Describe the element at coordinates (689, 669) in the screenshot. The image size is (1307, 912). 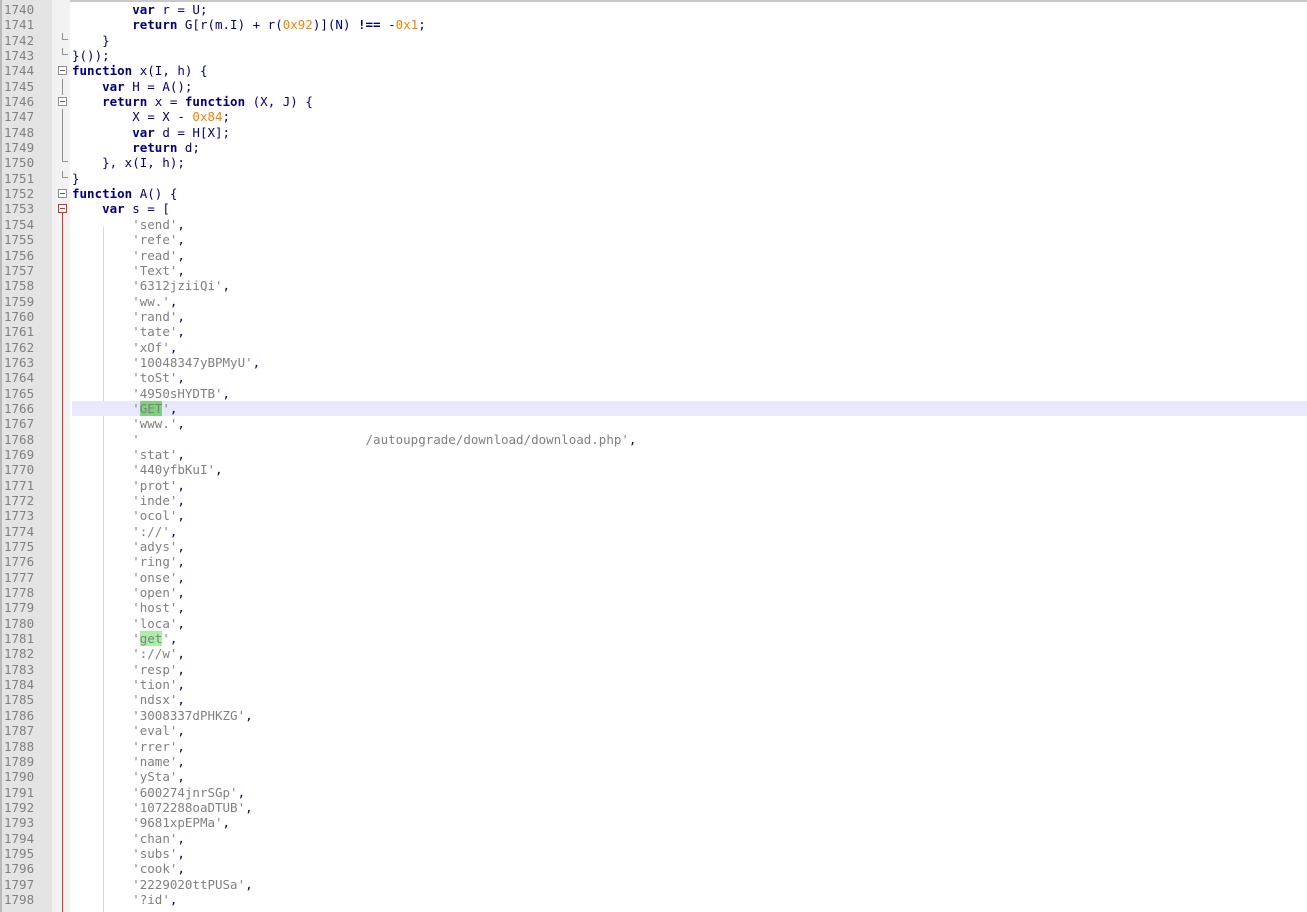
I see `code-text: 'resp',` at that location.